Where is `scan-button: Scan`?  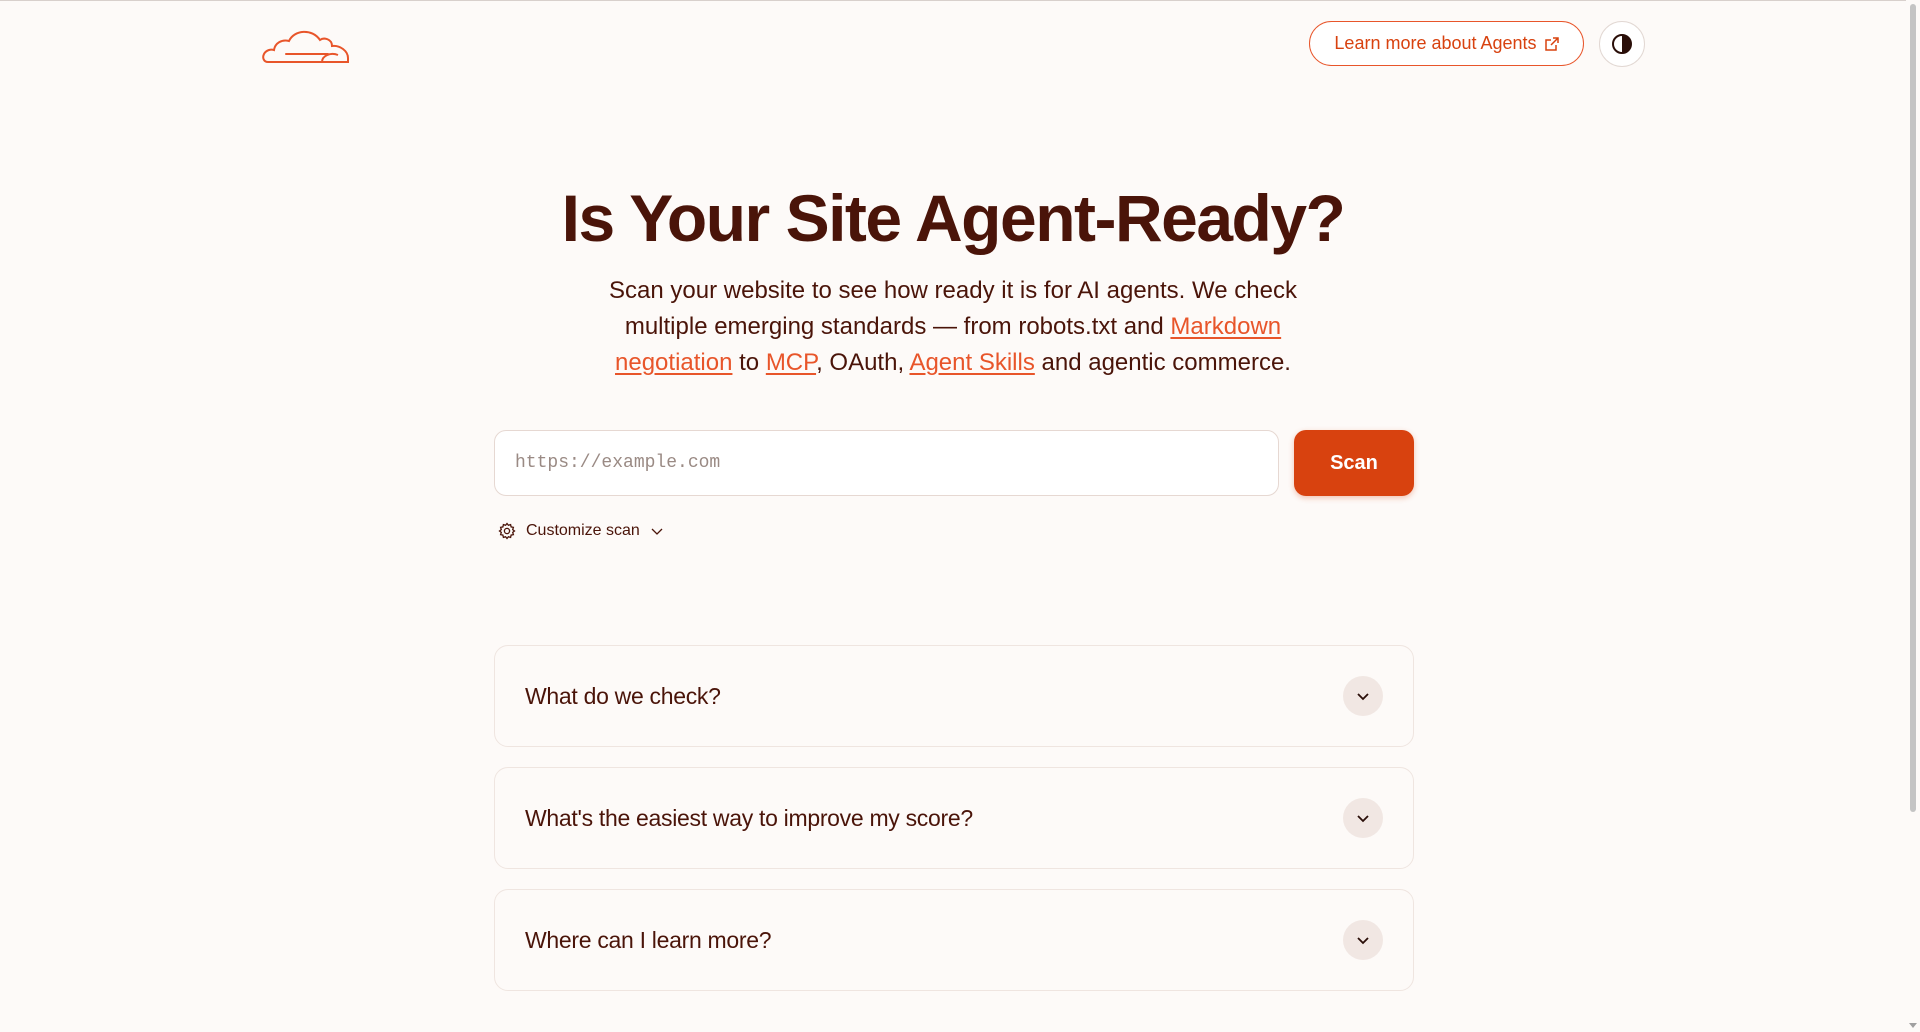 scan-button: Scan is located at coordinates (1354, 463).